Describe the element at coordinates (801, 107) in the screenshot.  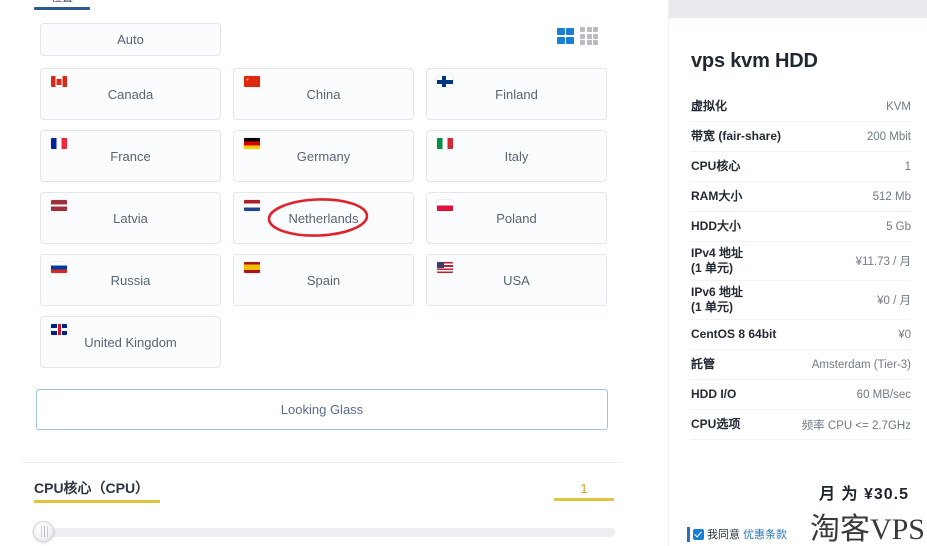
I see `spec-row: 虚拟化 KVM` at that location.